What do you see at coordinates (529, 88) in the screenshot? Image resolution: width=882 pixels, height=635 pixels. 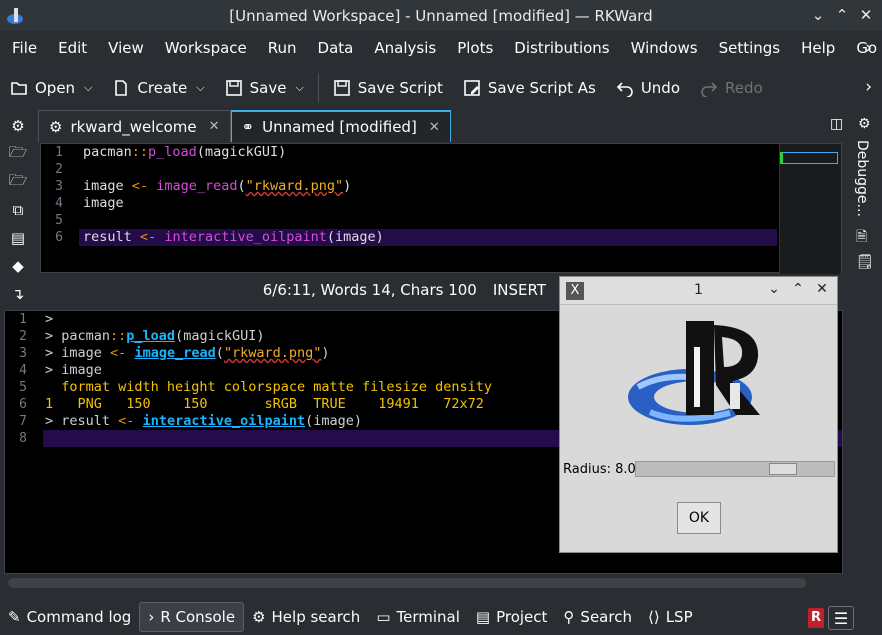 I see `save-script-as-button: Save Script As` at bounding box center [529, 88].